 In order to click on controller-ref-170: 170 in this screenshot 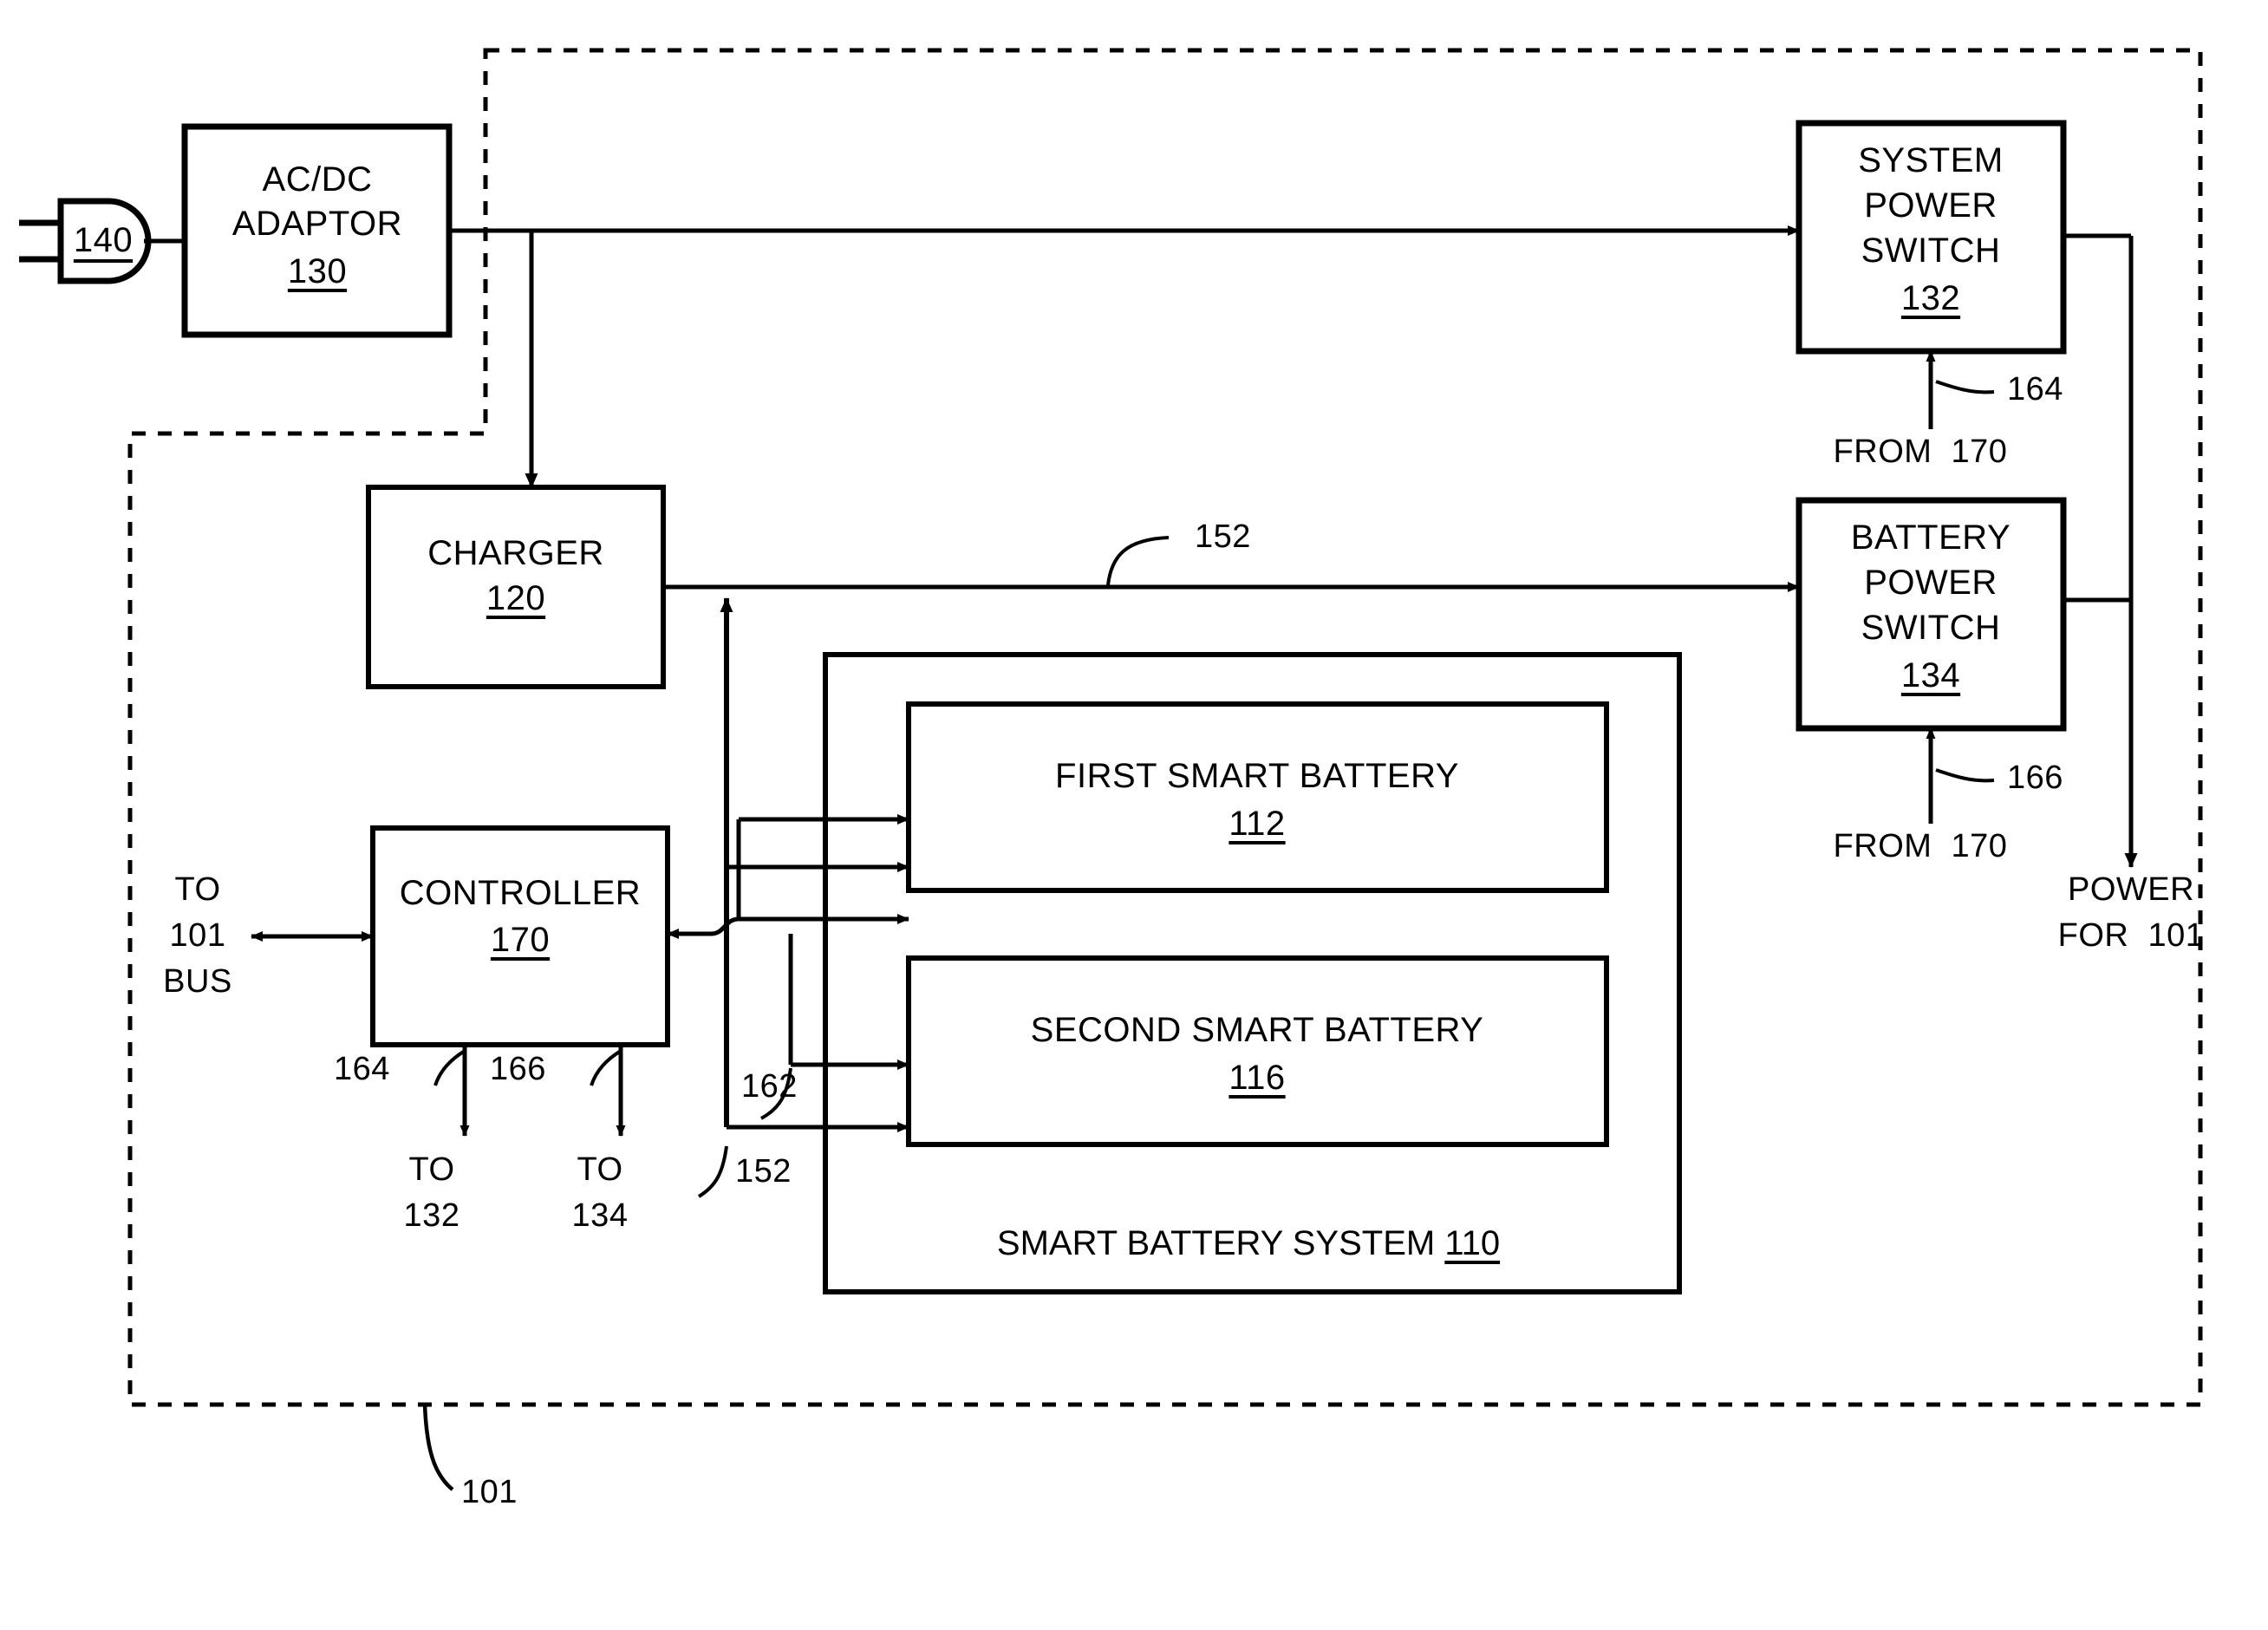, I will do `click(520, 940)`.